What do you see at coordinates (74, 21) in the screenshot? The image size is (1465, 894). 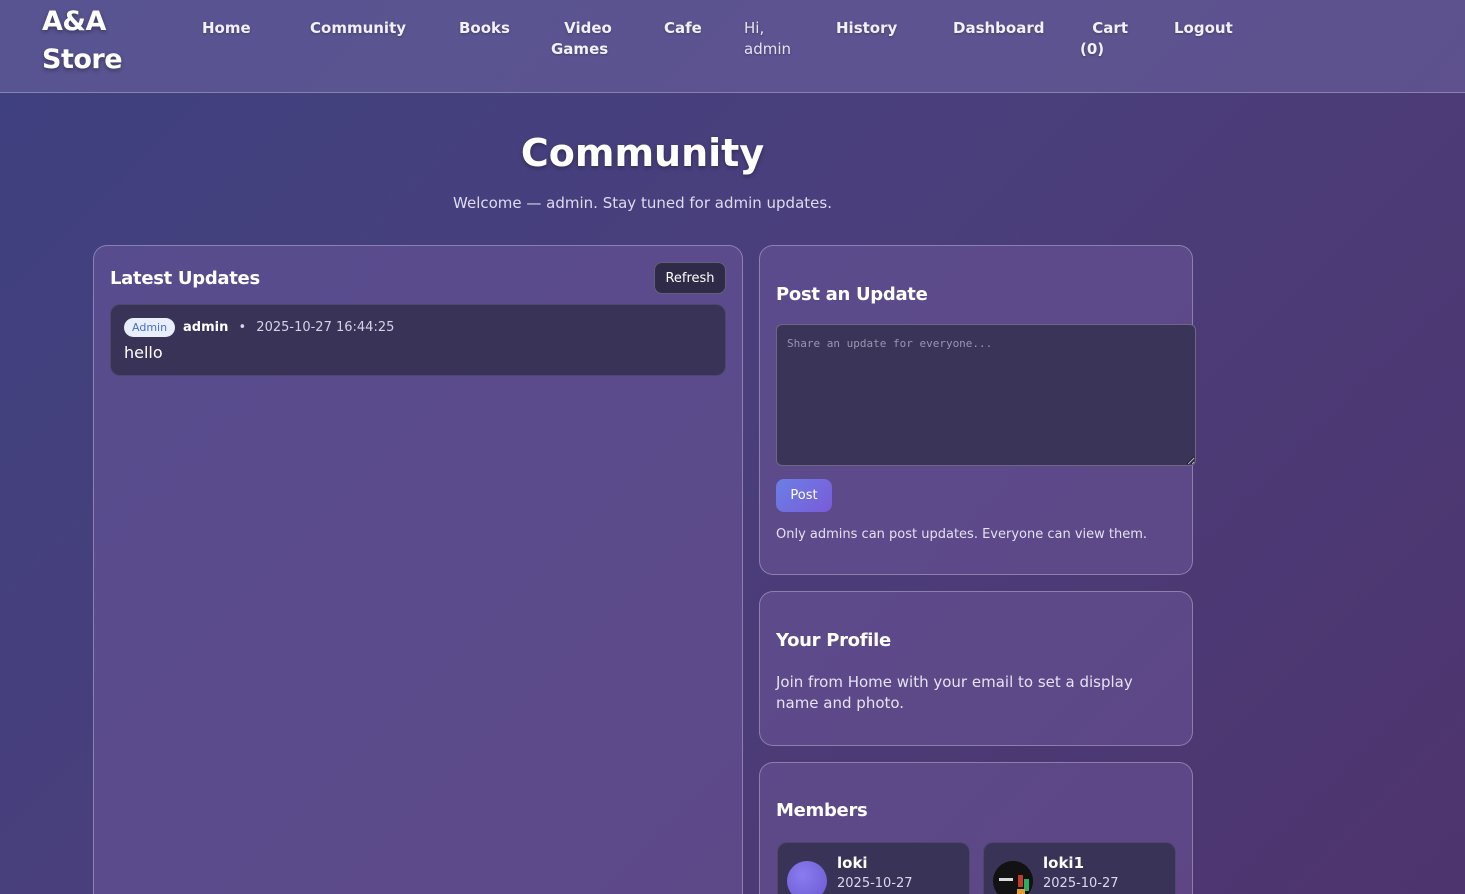 I see `logo-line-1: A&A` at bounding box center [74, 21].